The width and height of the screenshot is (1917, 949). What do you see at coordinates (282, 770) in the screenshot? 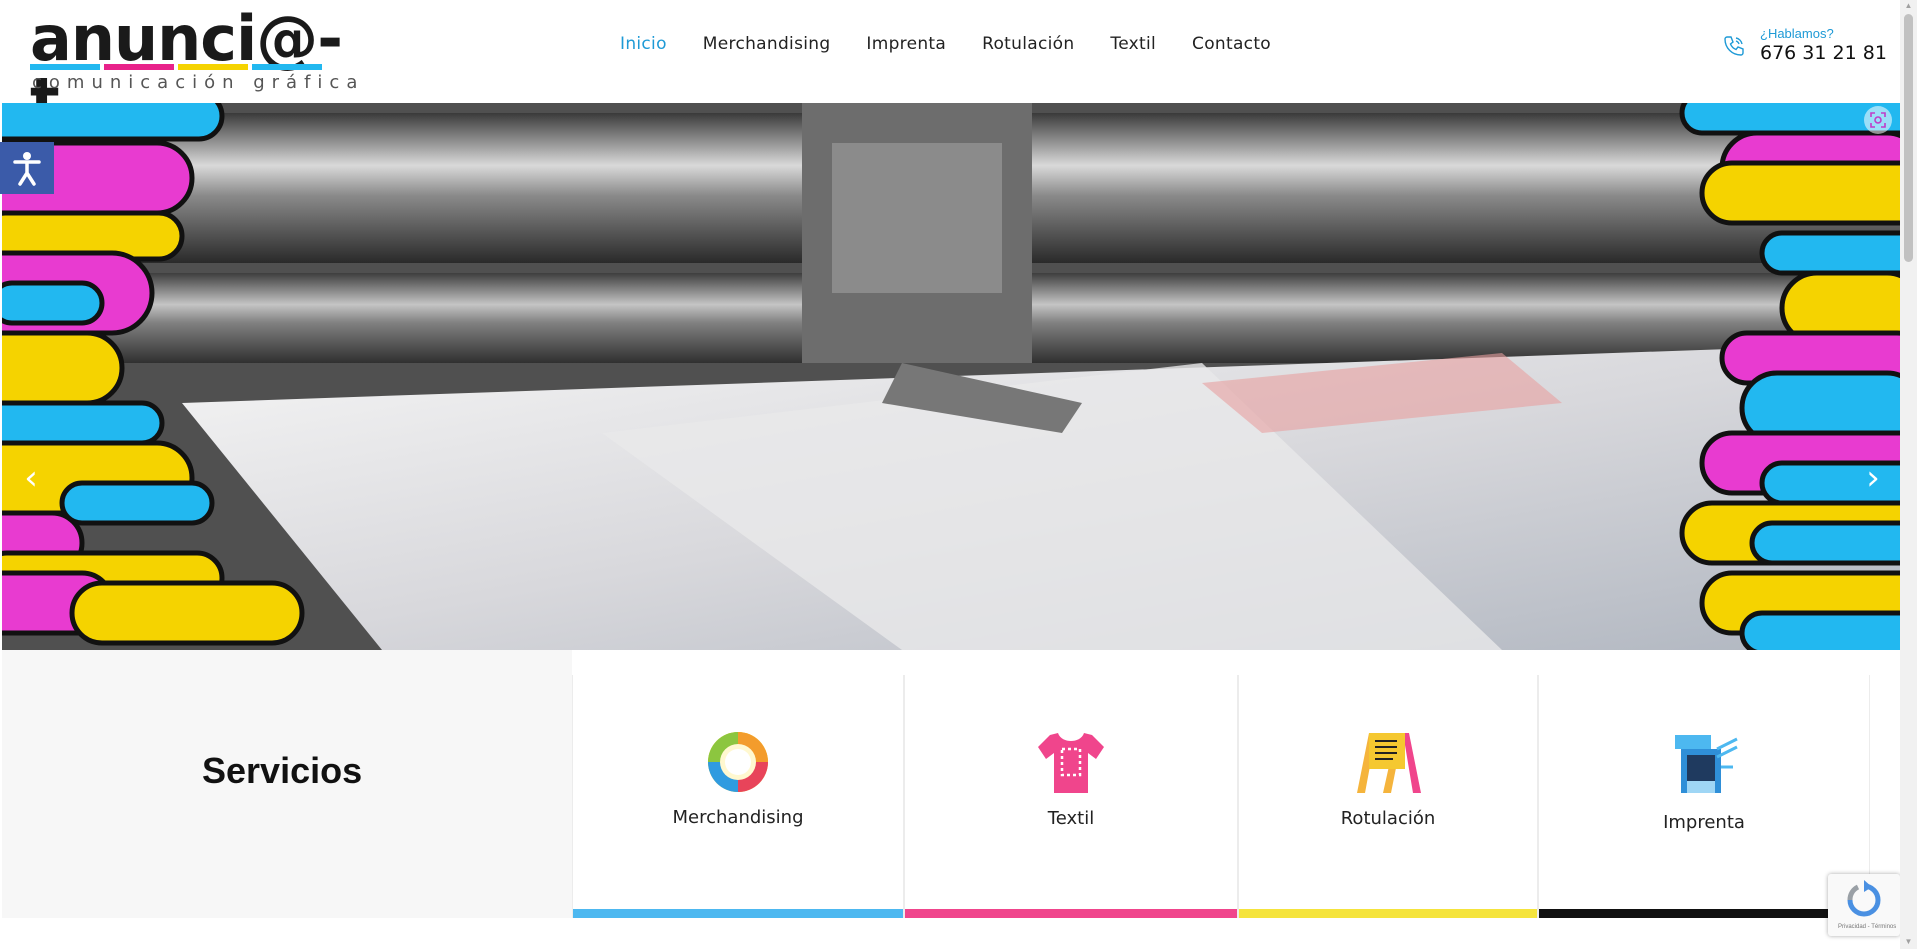
I see `services-title: Servicios` at bounding box center [282, 770].